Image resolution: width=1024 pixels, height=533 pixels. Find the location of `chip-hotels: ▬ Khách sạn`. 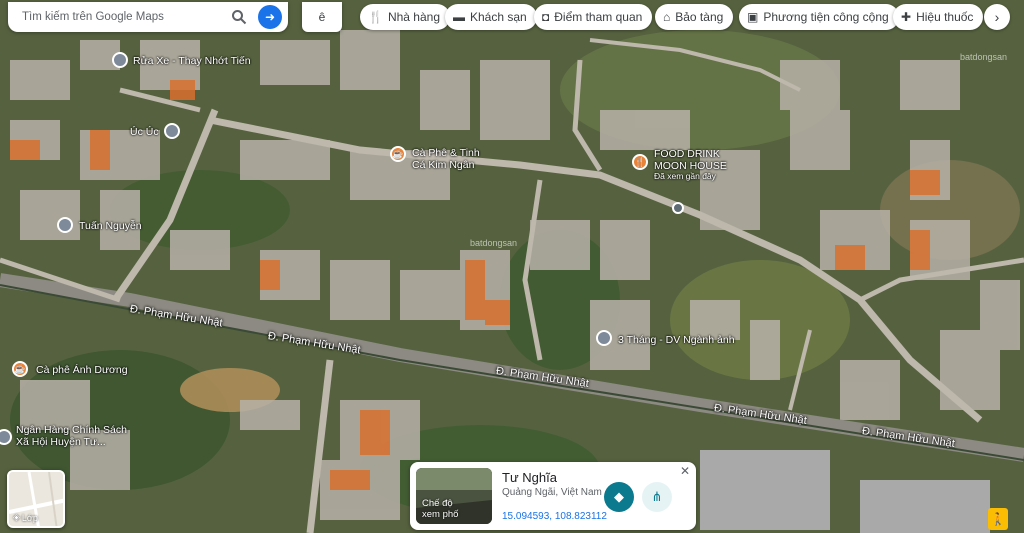

chip-hotels: ▬ Khách sạn is located at coordinates (491, 17).